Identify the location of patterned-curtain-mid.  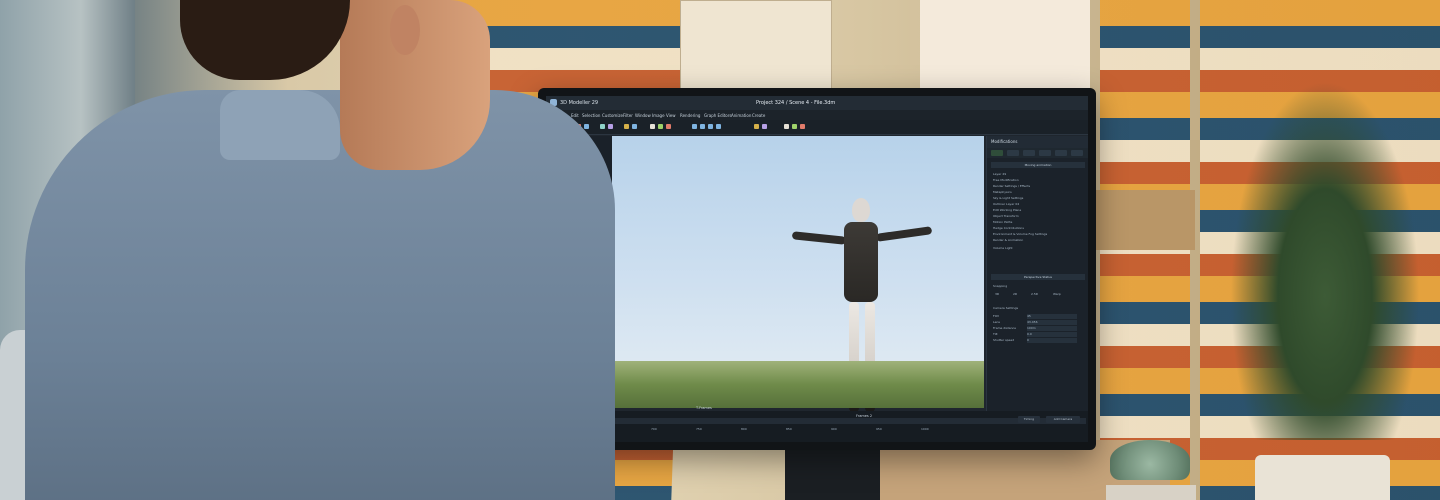
(1145, 250).